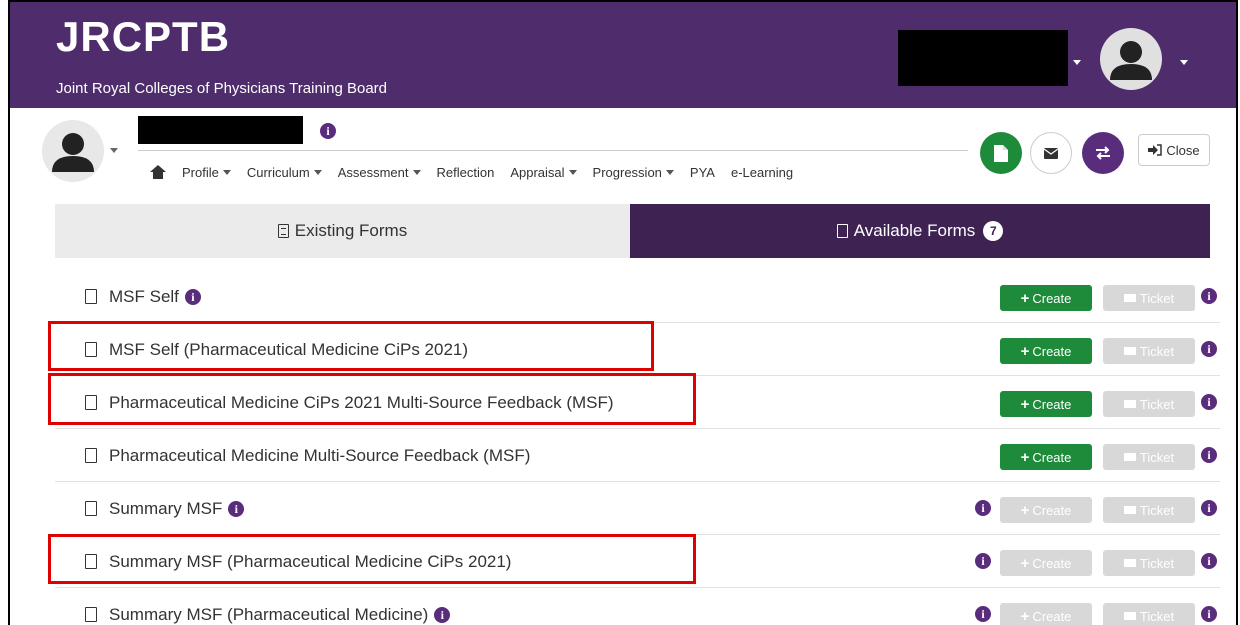 This screenshot has height=625, width=1240. What do you see at coordinates (1077, 62) in the screenshot?
I see `user-dropdown-caret` at bounding box center [1077, 62].